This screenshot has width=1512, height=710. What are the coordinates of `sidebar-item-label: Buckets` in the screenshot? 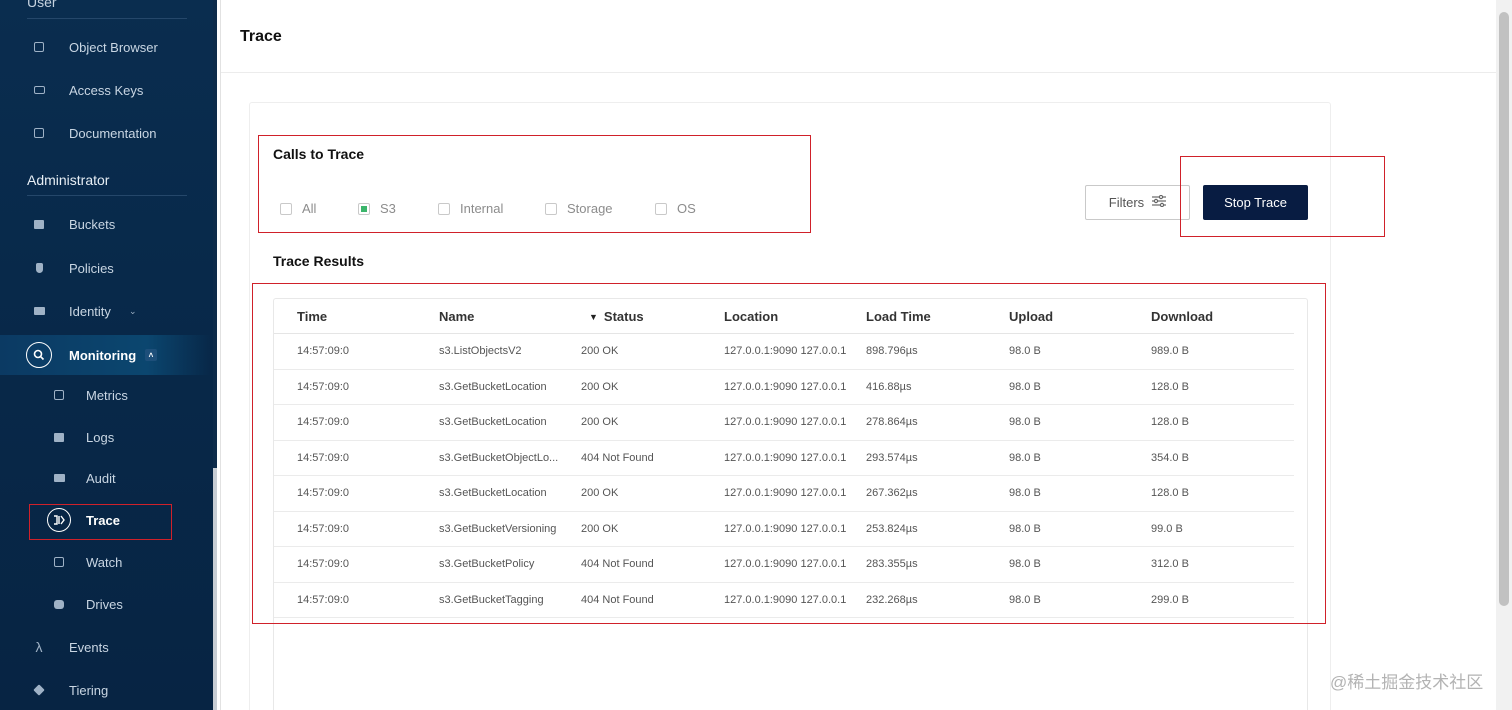 It's located at (92, 224).